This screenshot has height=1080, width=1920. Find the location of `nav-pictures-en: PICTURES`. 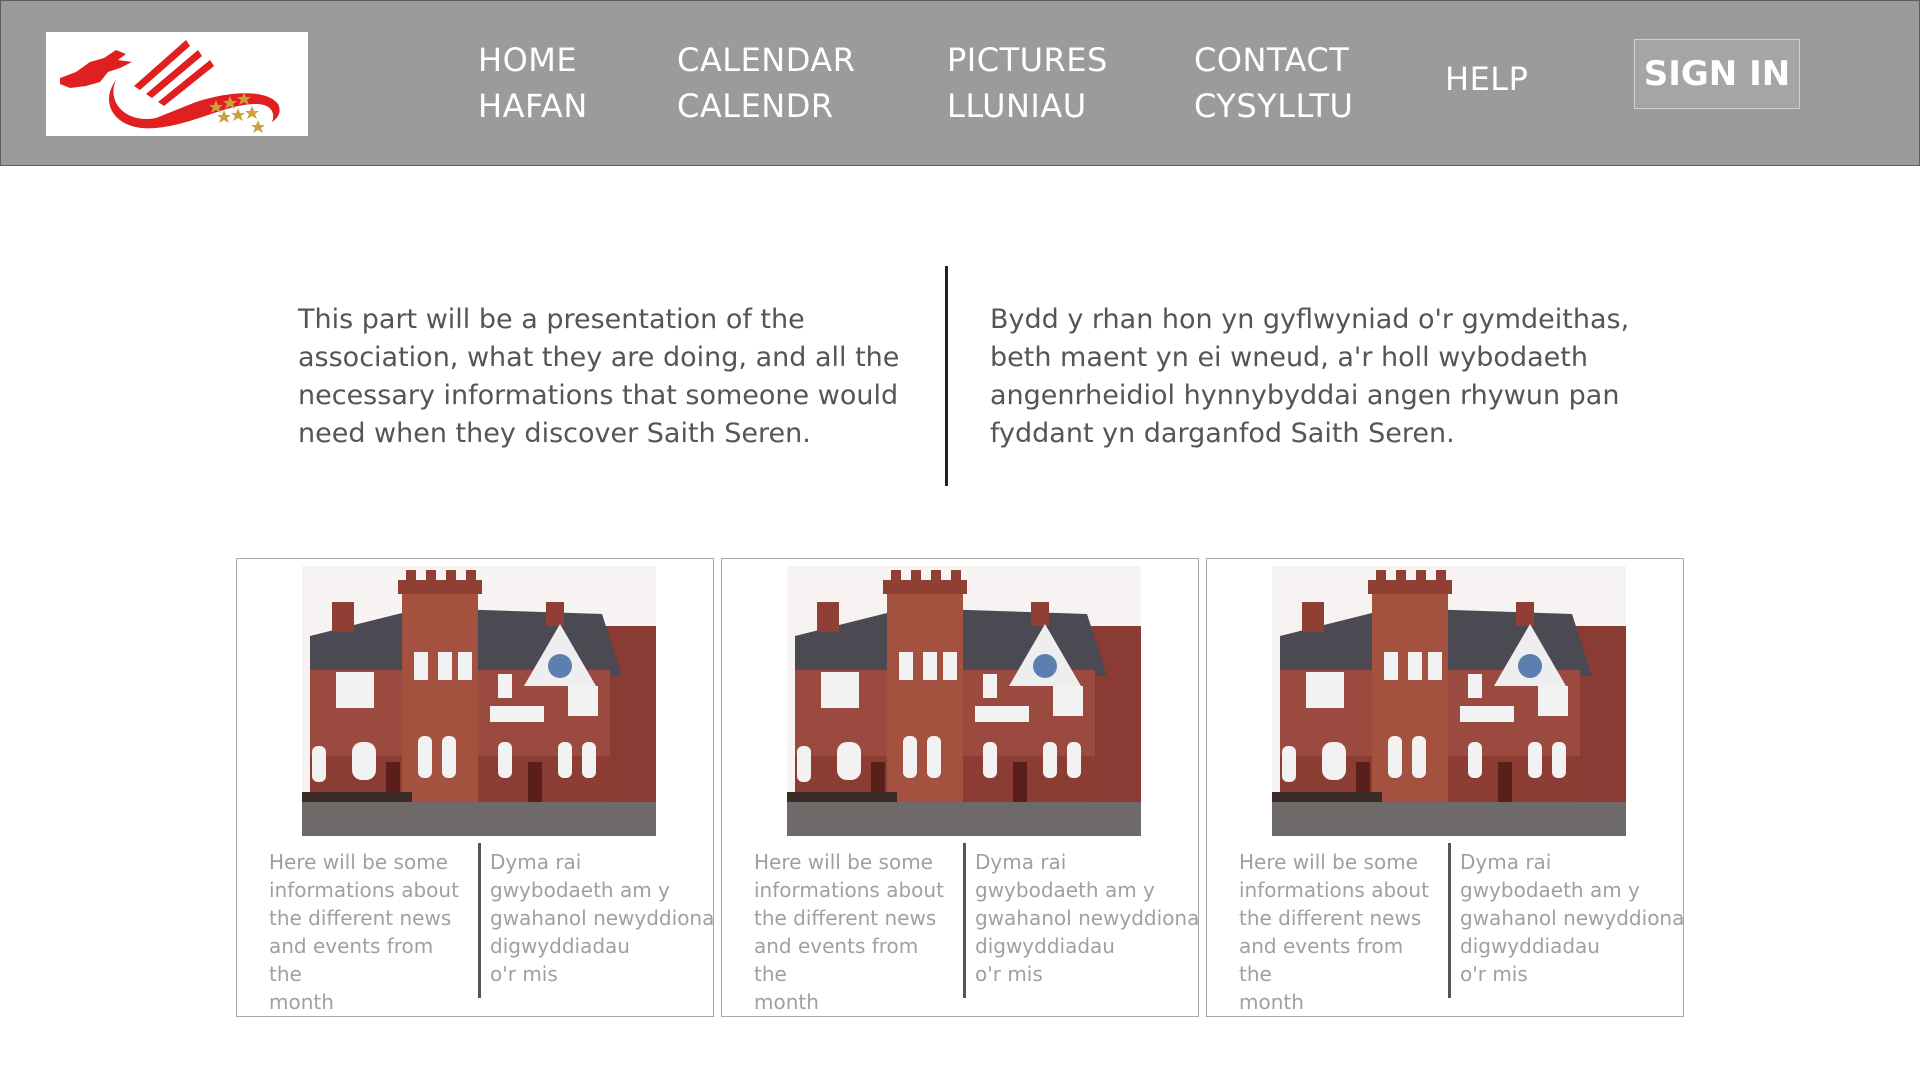

nav-pictures-en: PICTURES is located at coordinates (1027, 60).